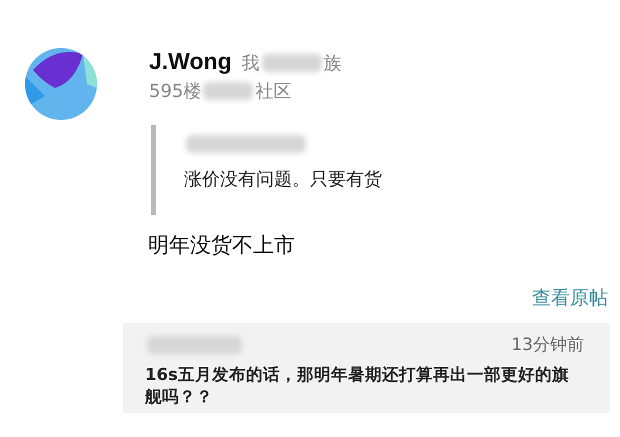 This screenshot has width=620, height=437. What do you see at coordinates (273, 91) in the screenshot?
I see `floor-community-text: 社区` at bounding box center [273, 91].